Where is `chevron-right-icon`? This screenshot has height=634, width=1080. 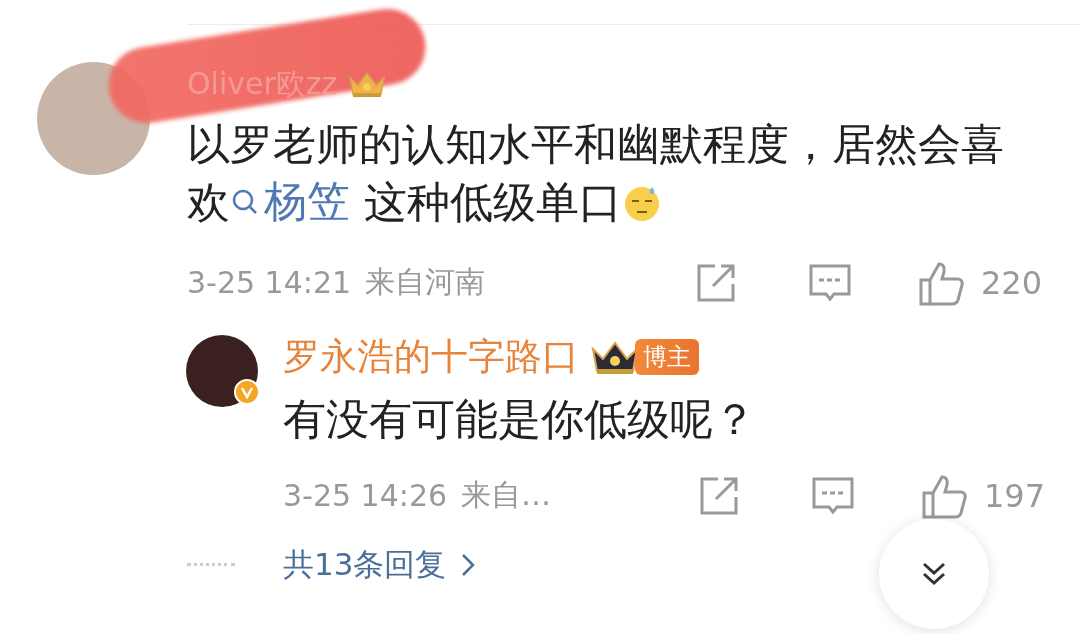 chevron-right-icon is located at coordinates (468, 564).